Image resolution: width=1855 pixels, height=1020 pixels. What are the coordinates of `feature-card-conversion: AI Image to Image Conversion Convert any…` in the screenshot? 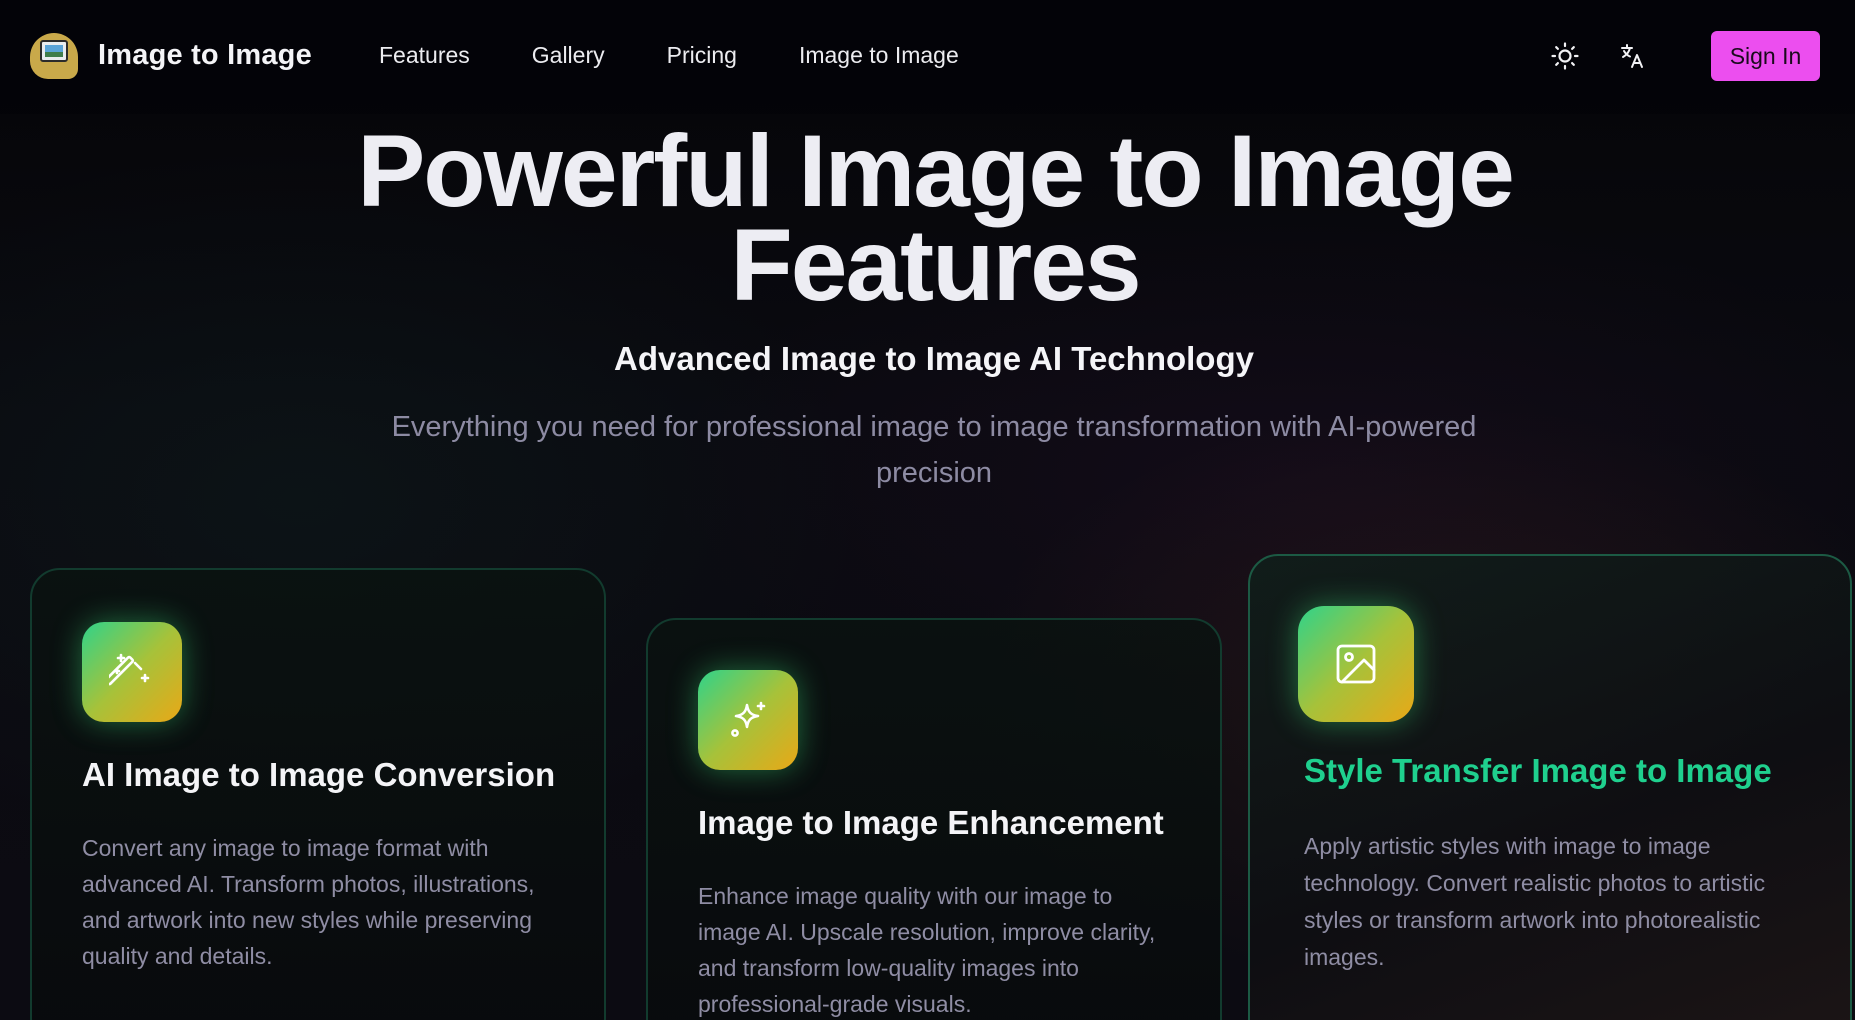 It's located at (318, 794).